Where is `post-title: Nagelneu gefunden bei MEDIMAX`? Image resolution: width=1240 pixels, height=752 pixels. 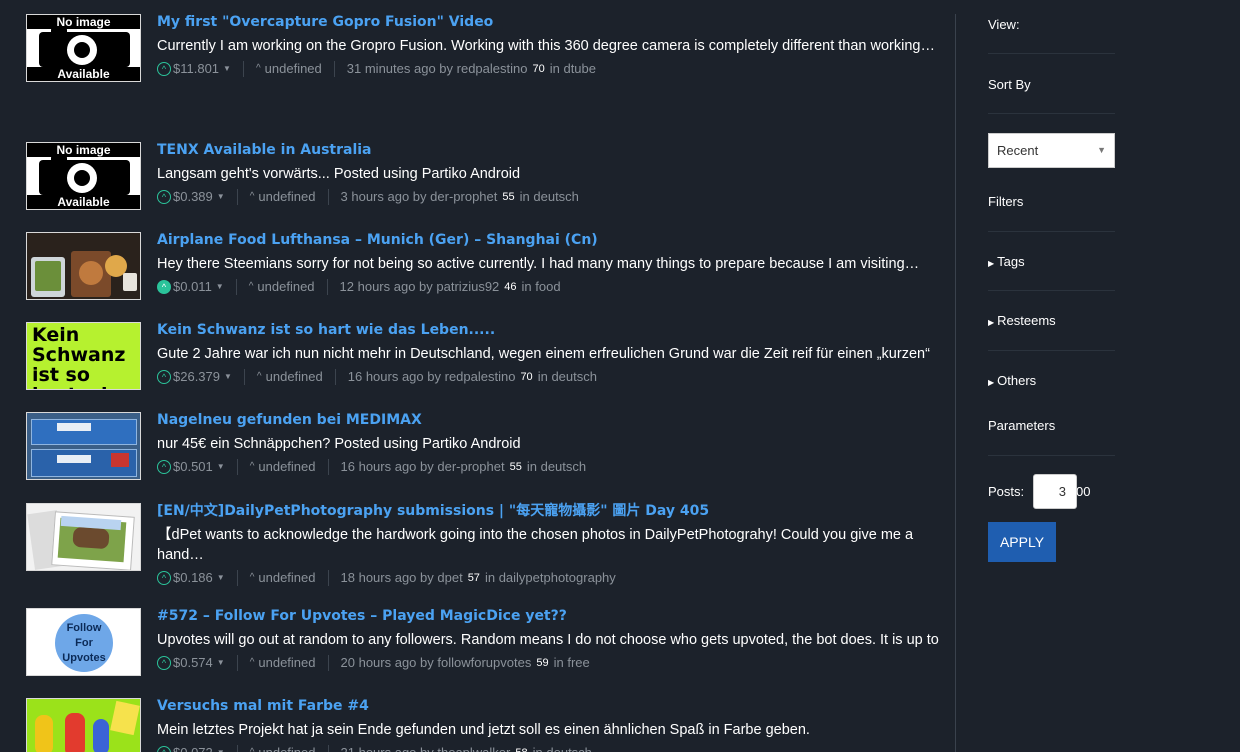
post-title: Nagelneu gefunden bei MEDIMAX is located at coordinates (549, 420).